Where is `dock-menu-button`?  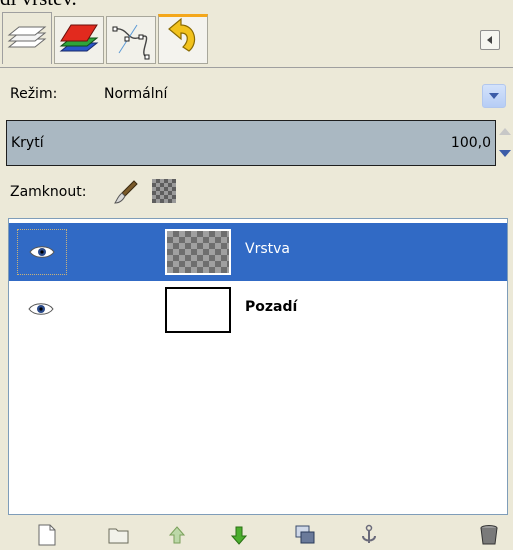
dock-menu-button is located at coordinates (490, 40).